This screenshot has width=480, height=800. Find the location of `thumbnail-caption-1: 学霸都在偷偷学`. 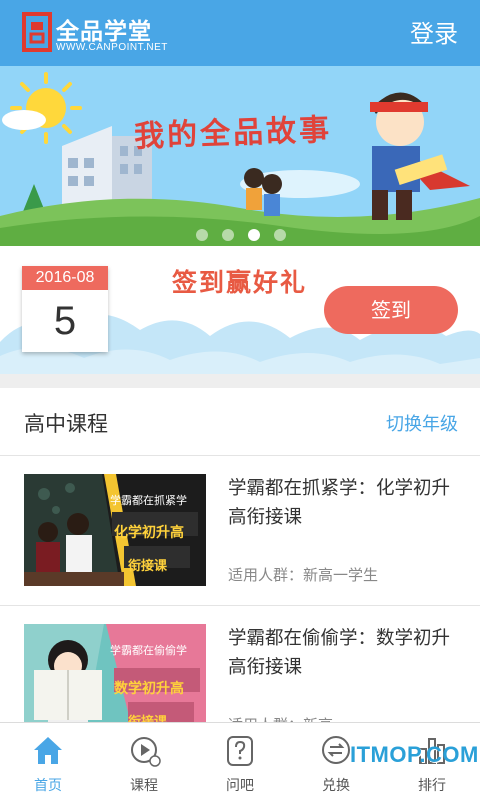

thumbnail-caption-1: 学霸都在偷偷学 is located at coordinates (148, 650).